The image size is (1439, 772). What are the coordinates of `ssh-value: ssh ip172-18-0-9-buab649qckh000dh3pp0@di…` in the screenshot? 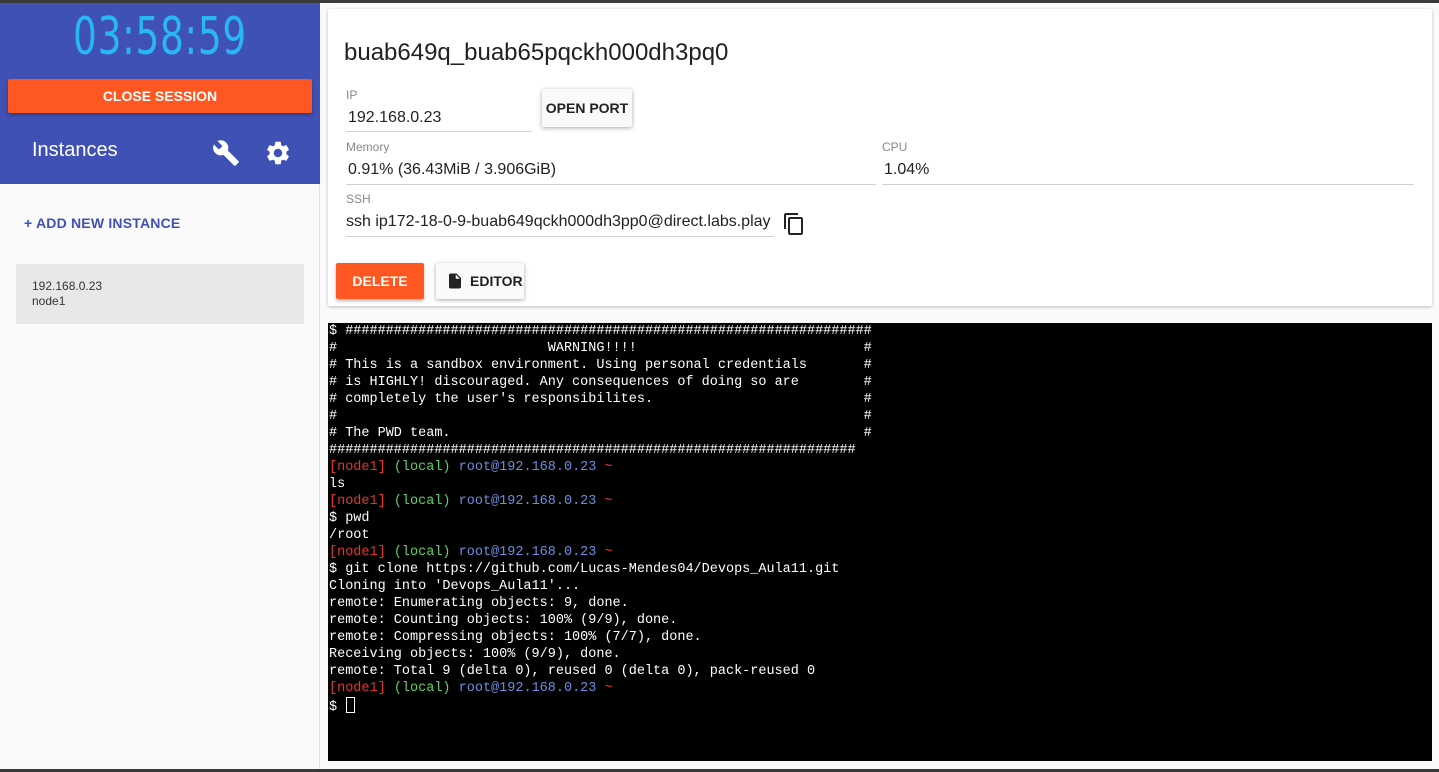 It's located at (560, 222).